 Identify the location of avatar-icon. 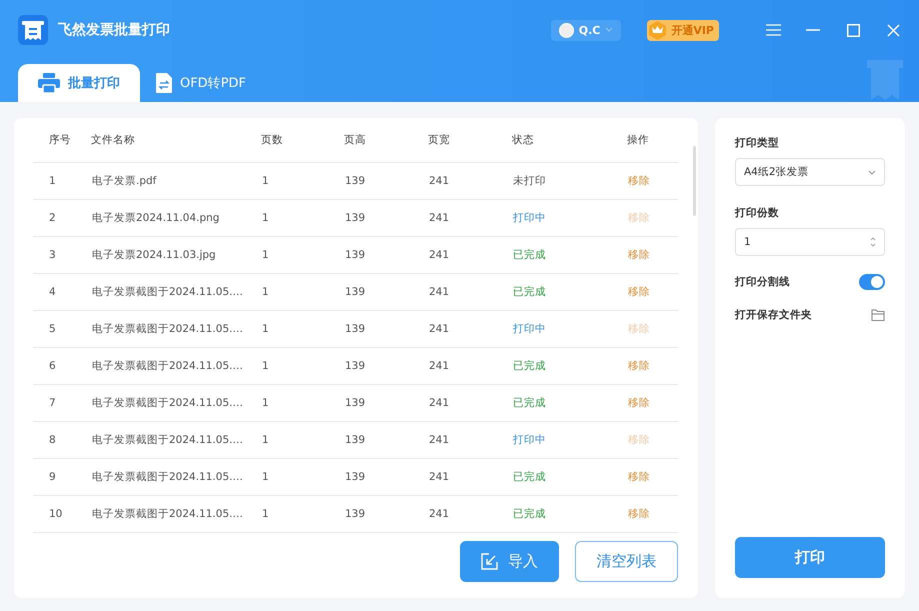
(566, 30).